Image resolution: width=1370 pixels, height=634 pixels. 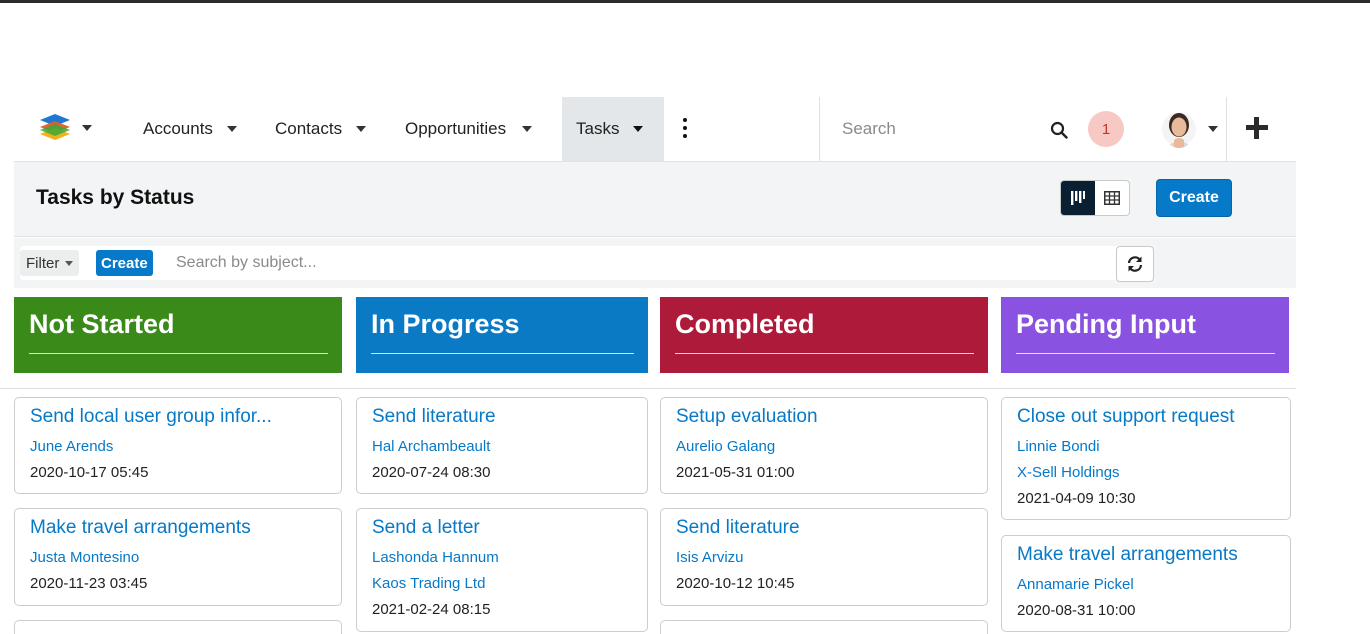 What do you see at coordinates (735, 583) in the screenshot?
I see `task-date: 2020-10-12 10:45` at bounding box center [735, 583].